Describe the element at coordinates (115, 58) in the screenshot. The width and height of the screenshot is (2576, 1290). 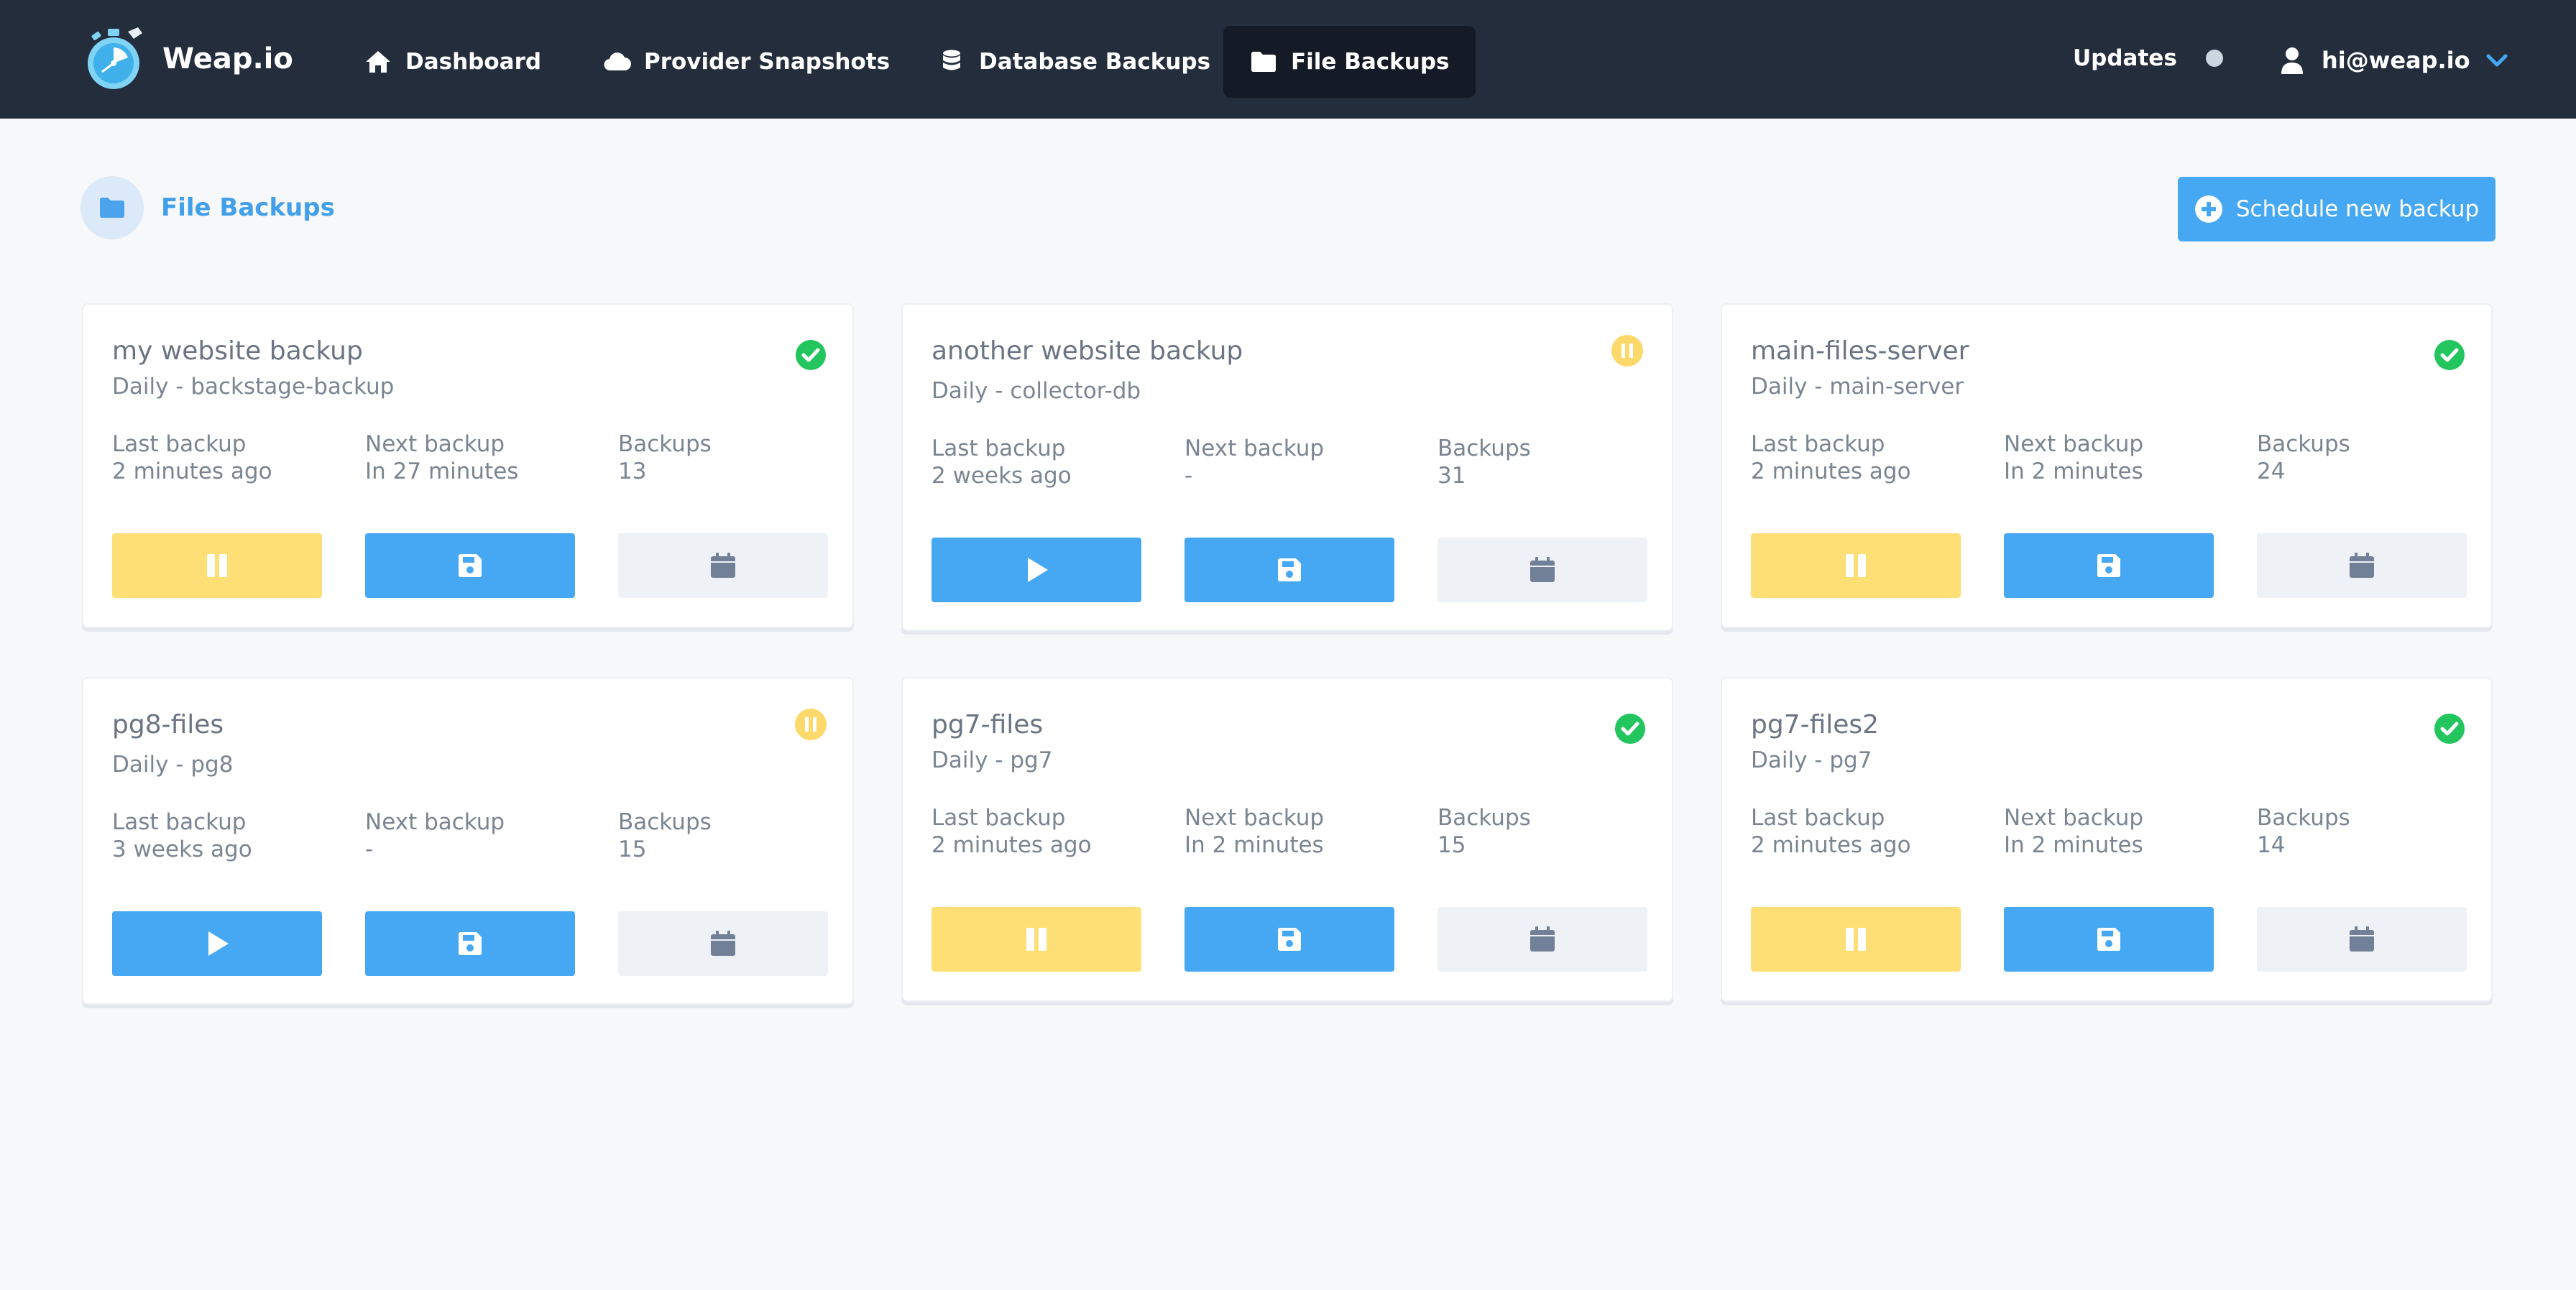
I see `stopwatch-logo-icon` at that location.